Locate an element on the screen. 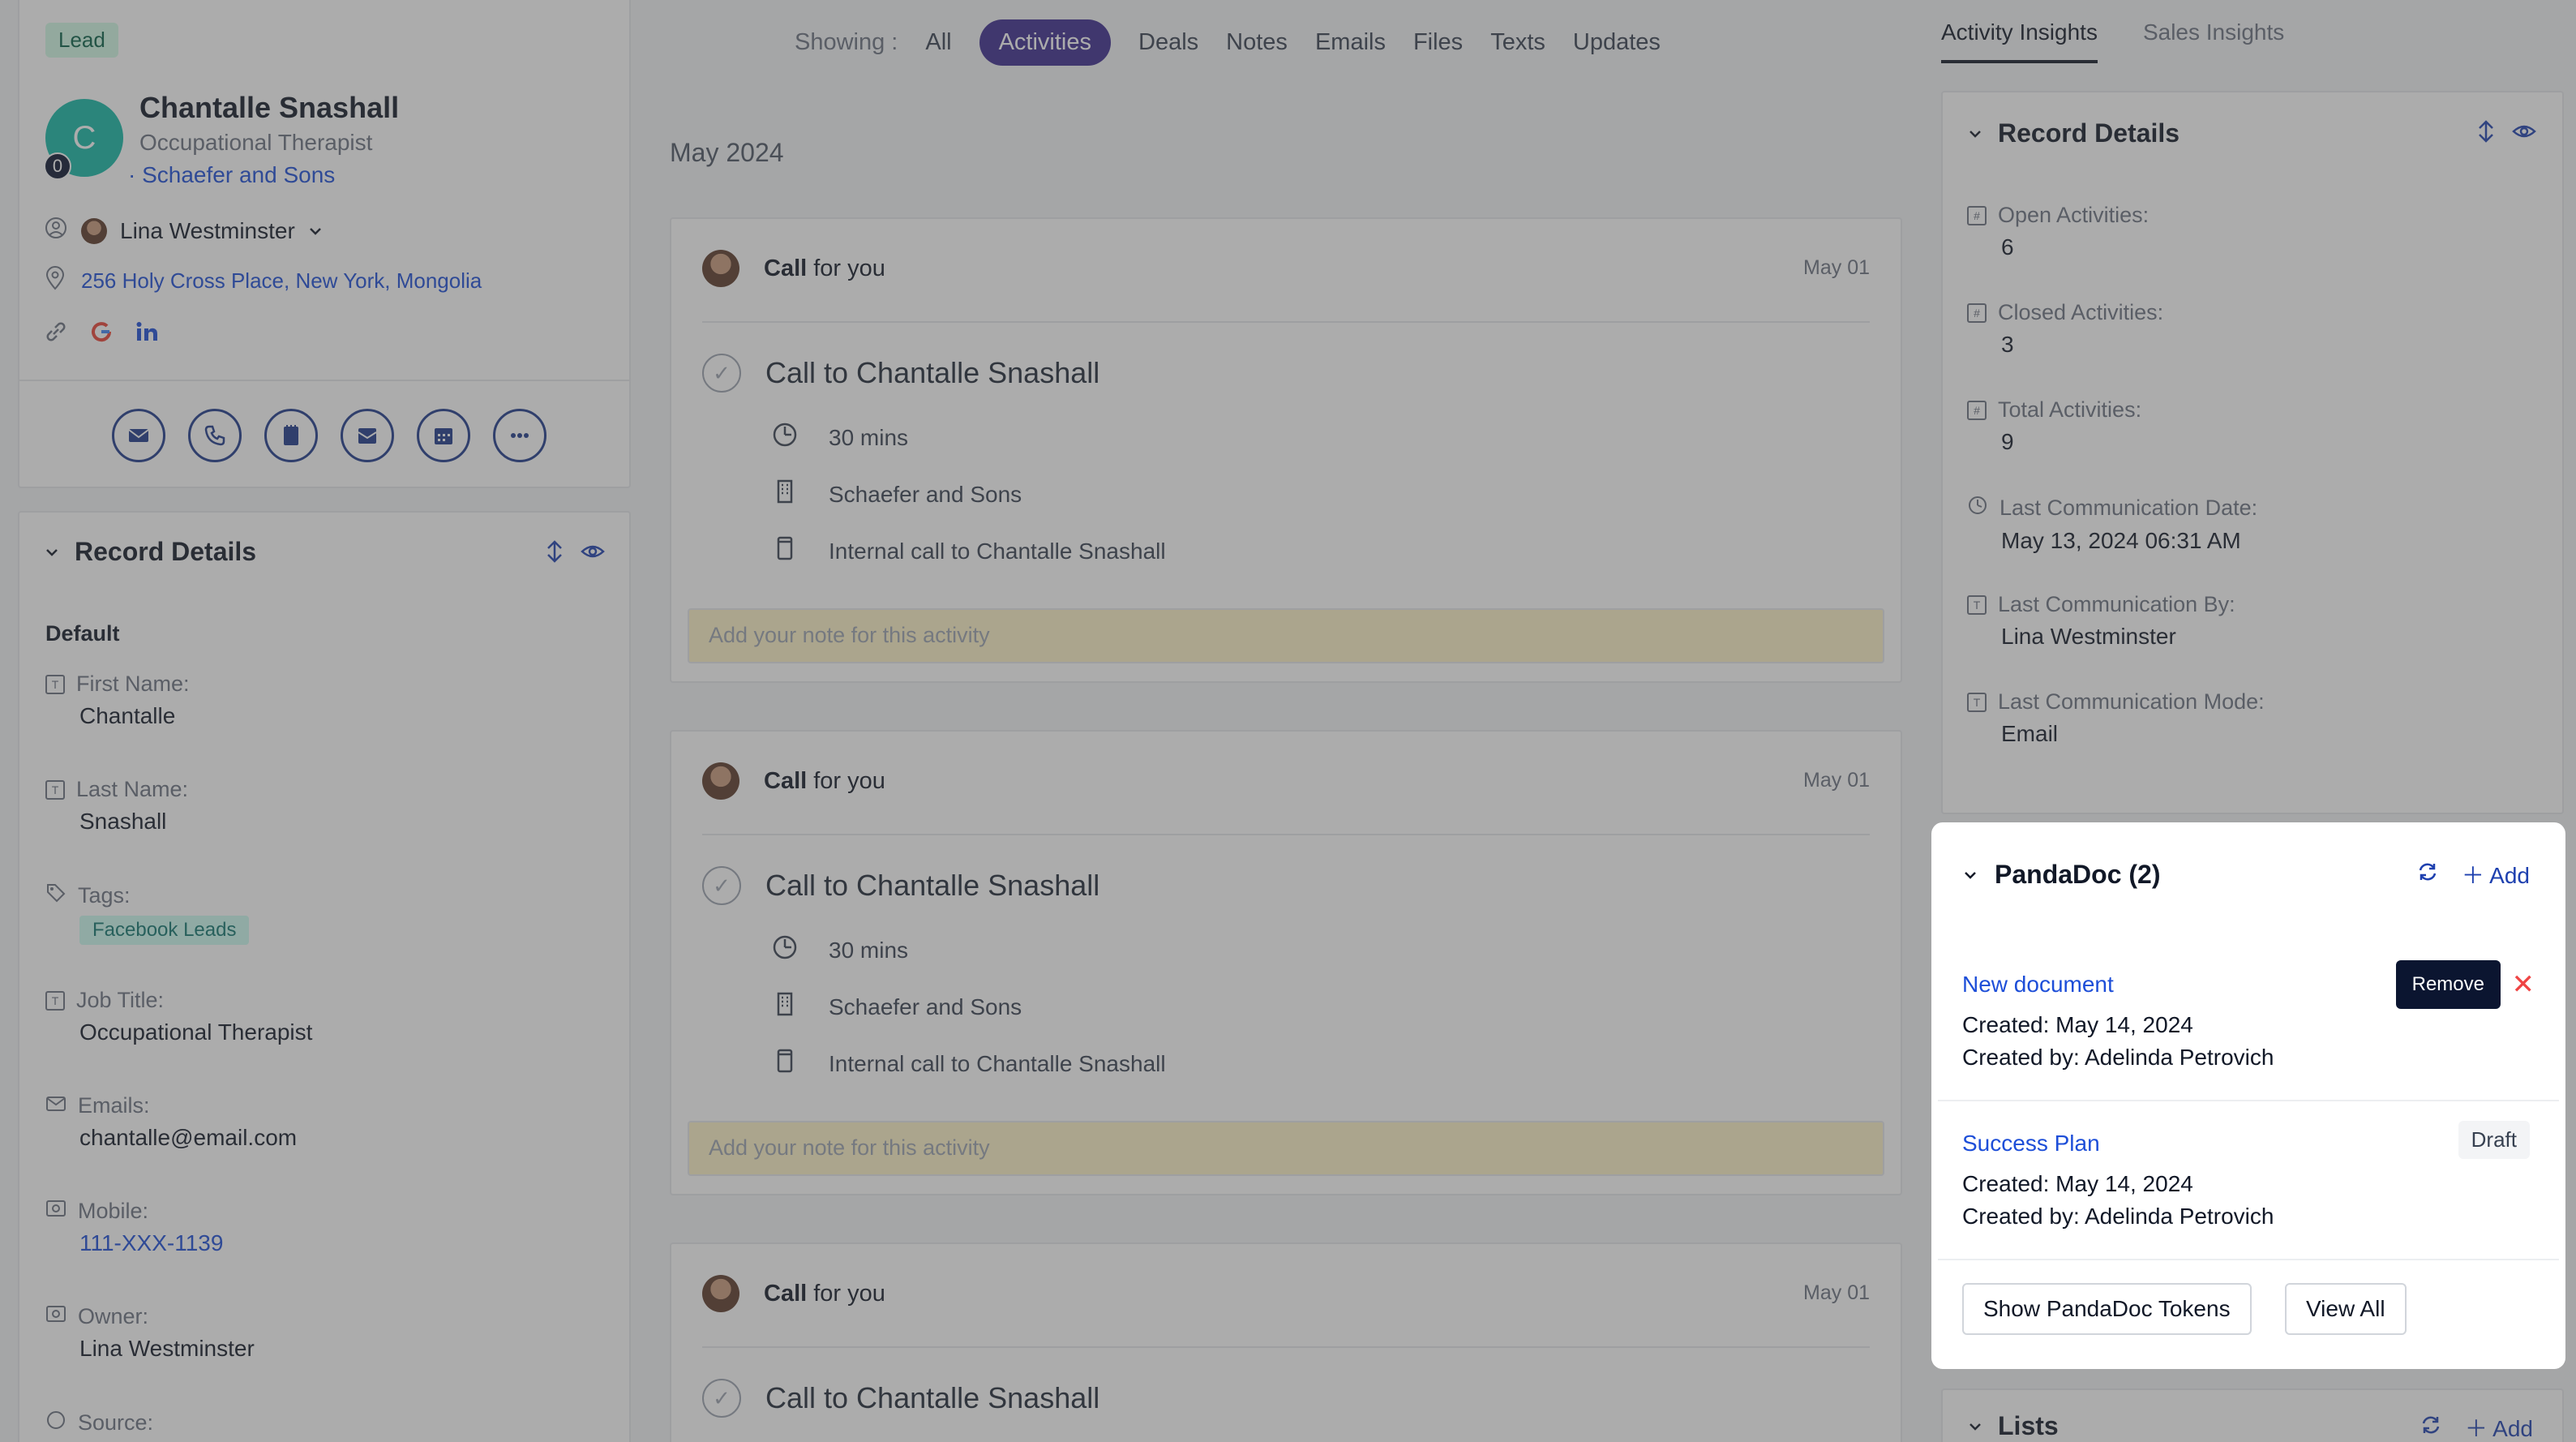 This screenshot has height=1442, width=2576. pandadoc-header: PandaDoc (2) is located at coordinates (2061, 875).